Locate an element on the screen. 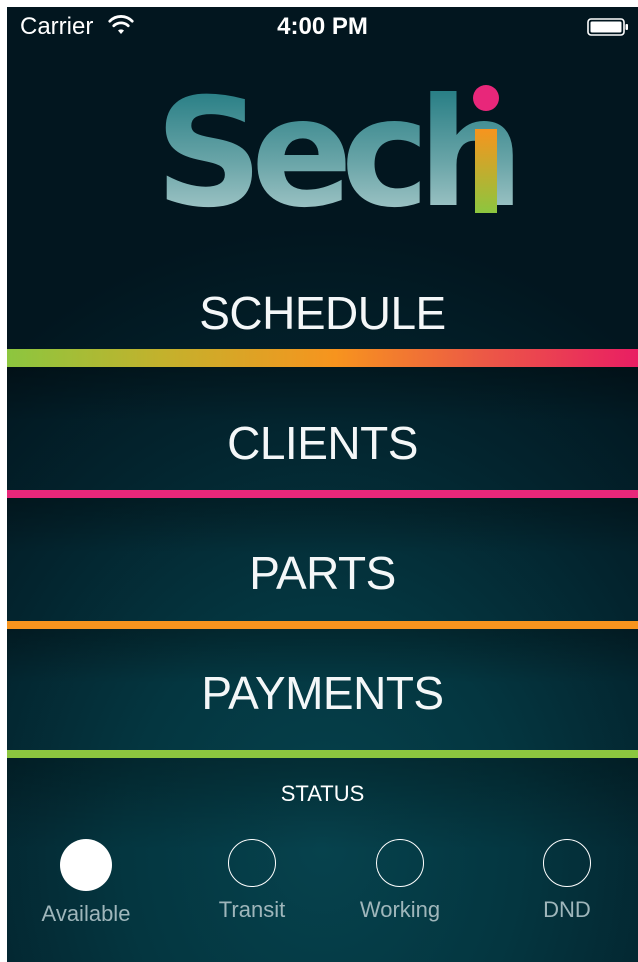 The width and height of the screenshot is (638, 962). status-option-transit: Transit is located at coordinates (252, 881).